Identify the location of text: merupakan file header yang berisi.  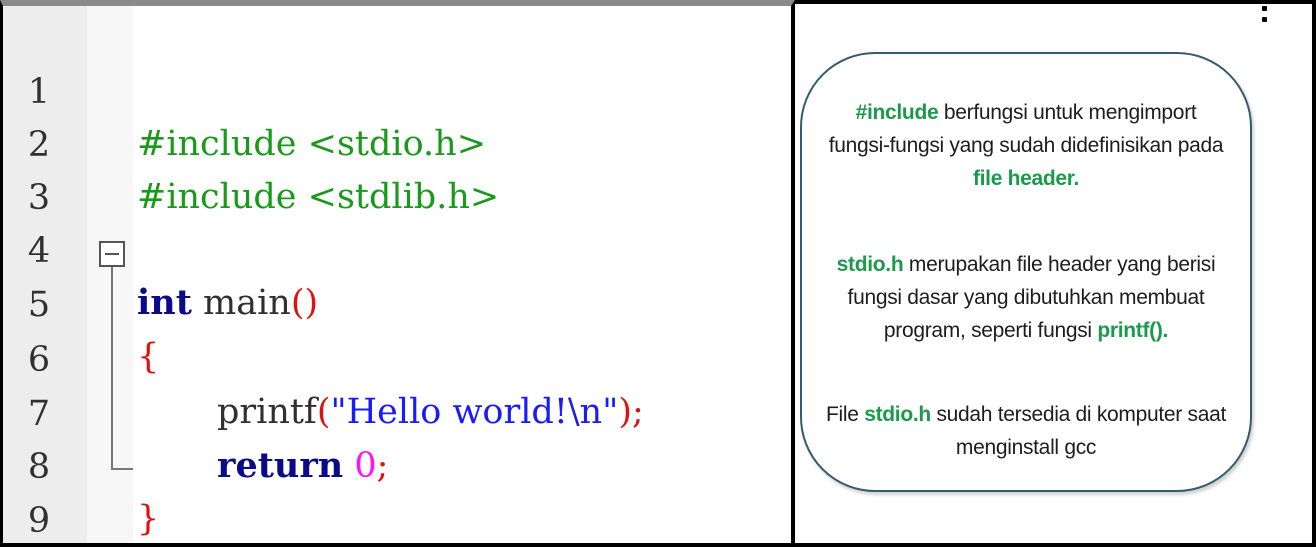
(1059, 264).